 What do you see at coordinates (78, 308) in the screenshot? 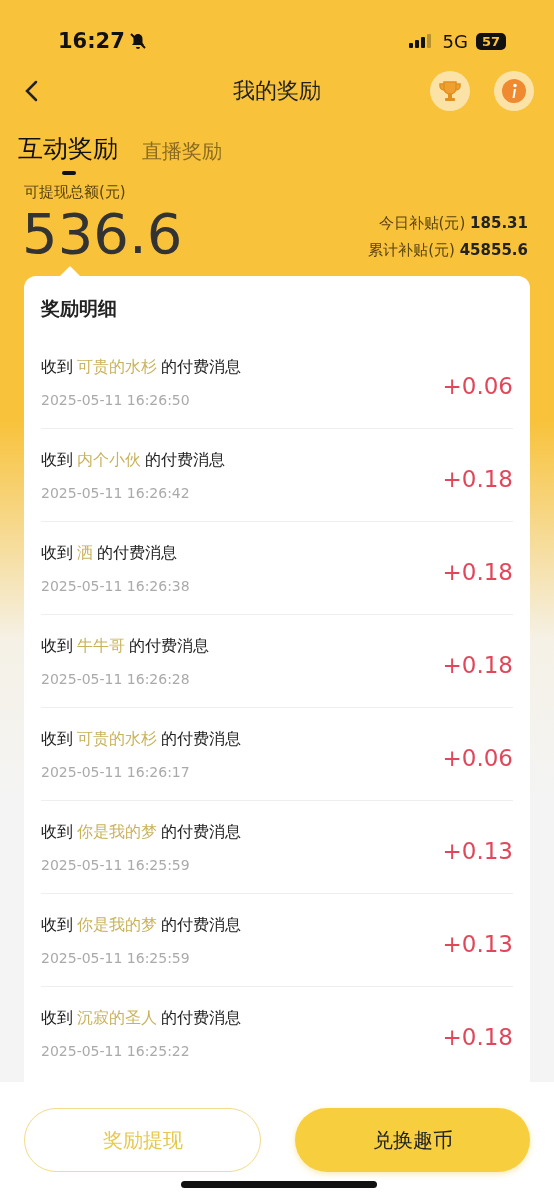
I see `card-title: 奖励明细` at bounding box center [78, 308].